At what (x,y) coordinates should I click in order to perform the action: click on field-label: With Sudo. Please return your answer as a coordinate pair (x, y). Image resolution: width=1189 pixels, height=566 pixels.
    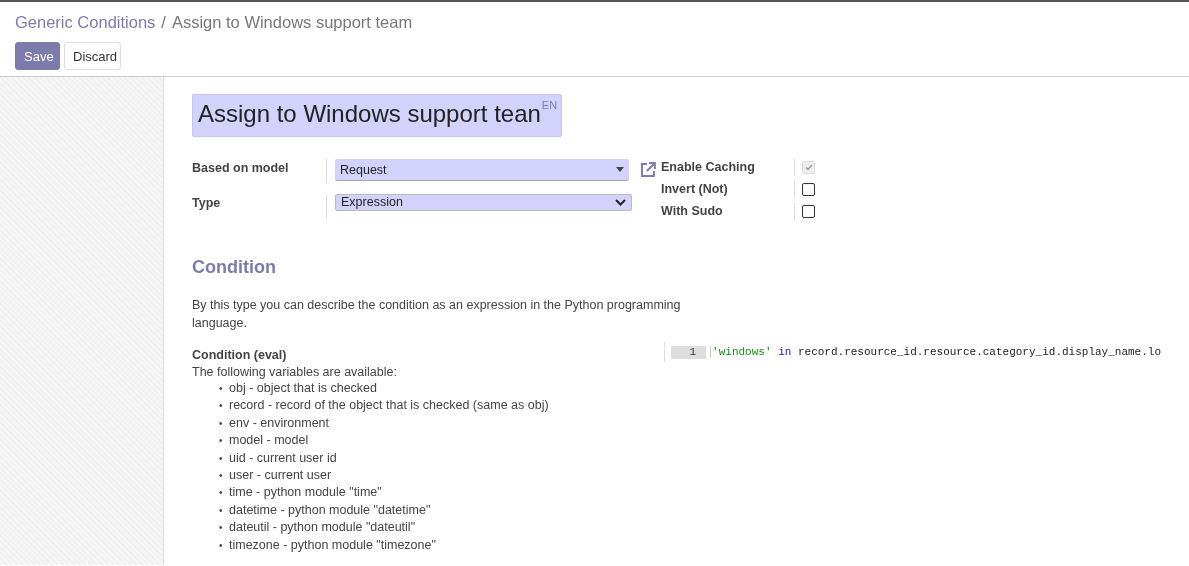
    Looking at the image, I should click on (728, 211).